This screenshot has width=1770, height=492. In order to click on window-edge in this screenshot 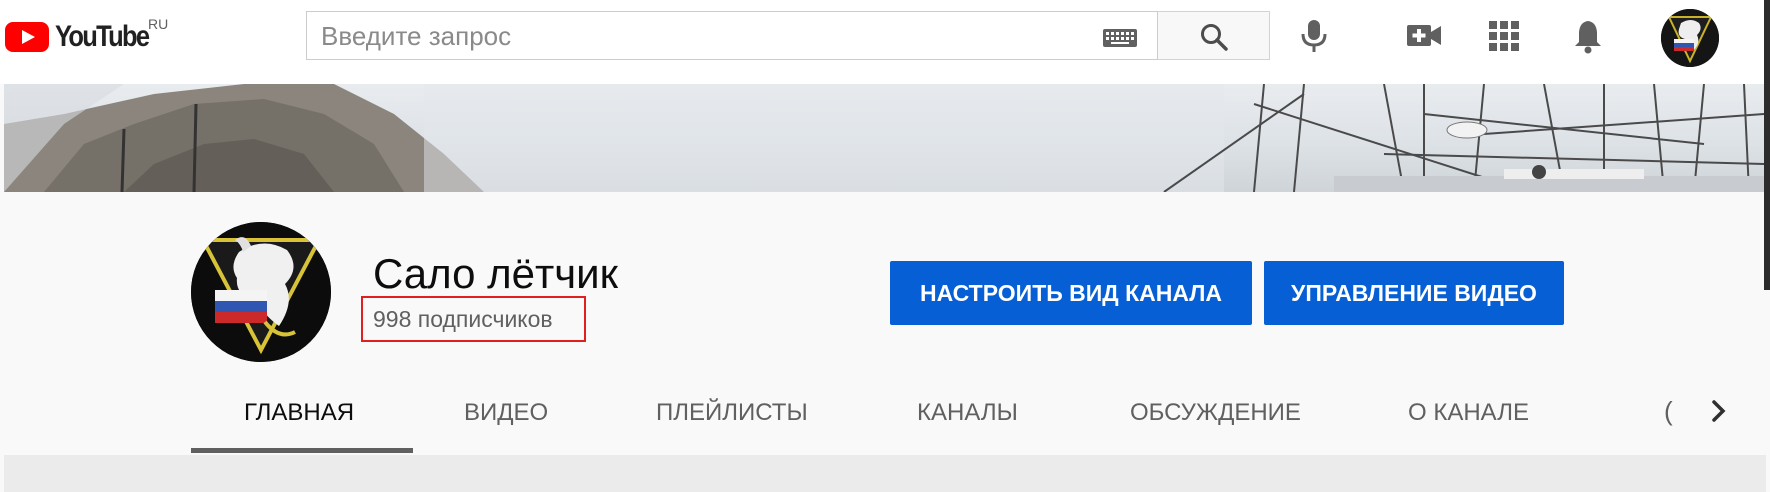, I will do `click(1767, 145)`.